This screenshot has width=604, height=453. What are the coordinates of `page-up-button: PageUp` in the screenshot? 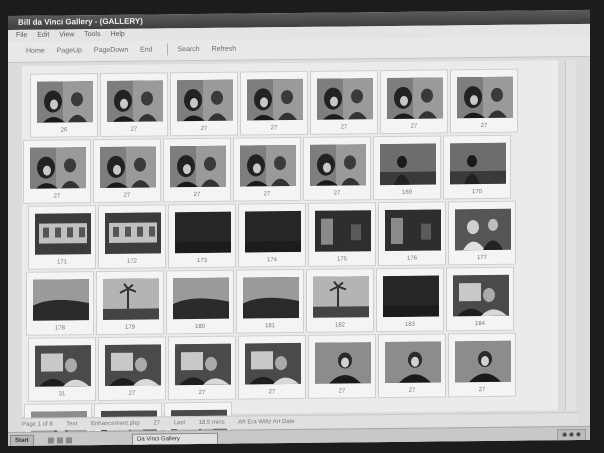 It's located at (69, 50).